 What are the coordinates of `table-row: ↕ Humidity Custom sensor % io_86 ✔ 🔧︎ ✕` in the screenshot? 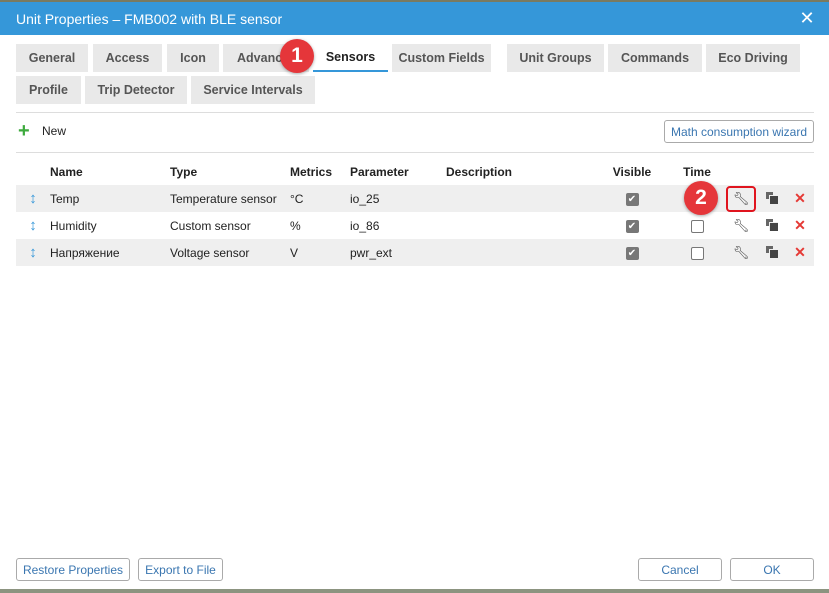 It's located at (415, 225).